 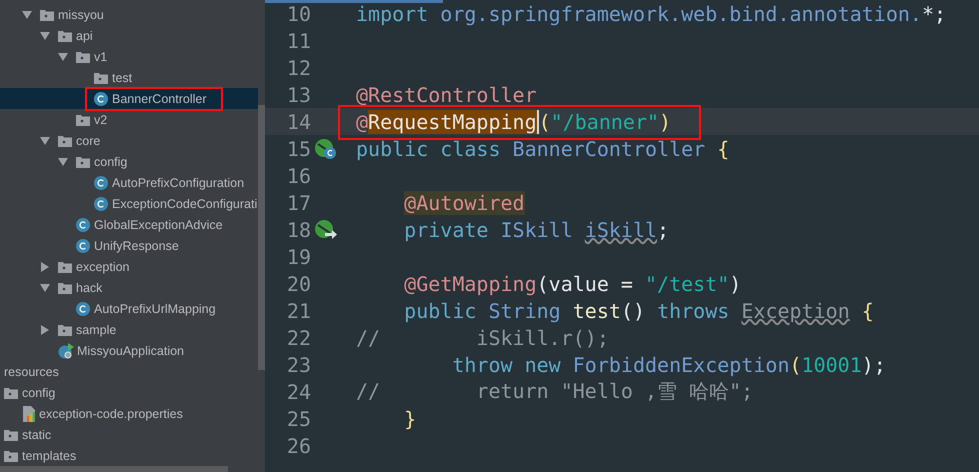 I want to click on code-line: // return "Hello ,雪 哈哈";, so click(x=555, y=391).